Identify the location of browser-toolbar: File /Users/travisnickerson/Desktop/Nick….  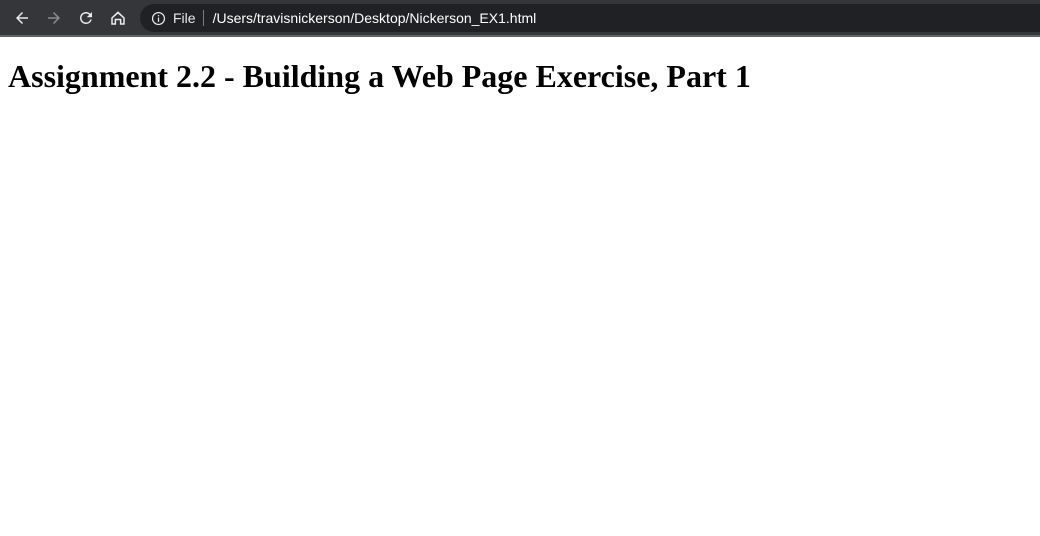
(520, 18).